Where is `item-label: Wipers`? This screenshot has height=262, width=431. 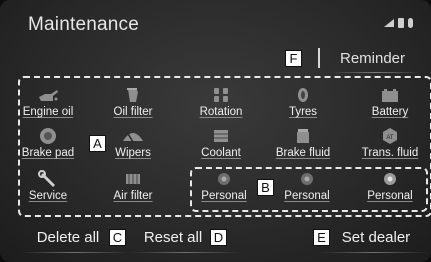 item-label: Wipers is located at coordinates (133, 153).